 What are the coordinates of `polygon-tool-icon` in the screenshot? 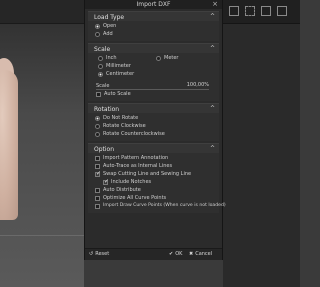 It's located at (282, 11).